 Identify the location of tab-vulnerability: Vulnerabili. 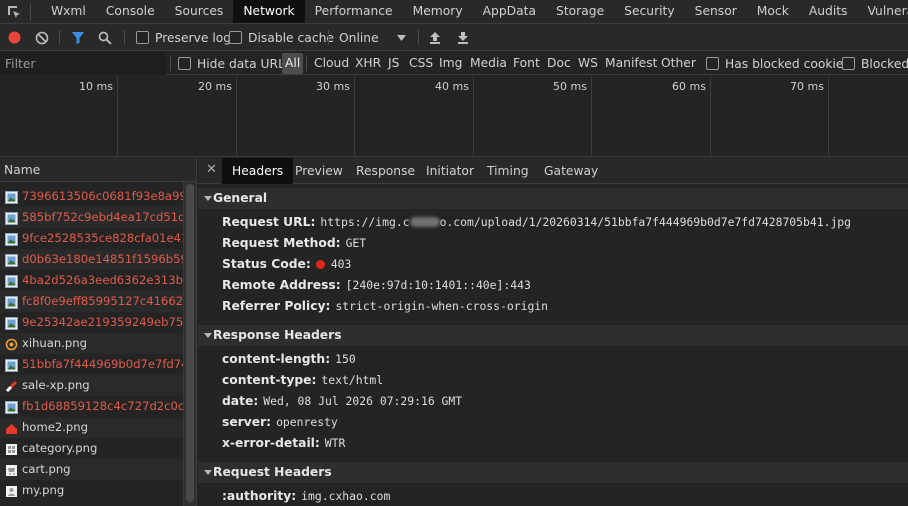
(882, 11).